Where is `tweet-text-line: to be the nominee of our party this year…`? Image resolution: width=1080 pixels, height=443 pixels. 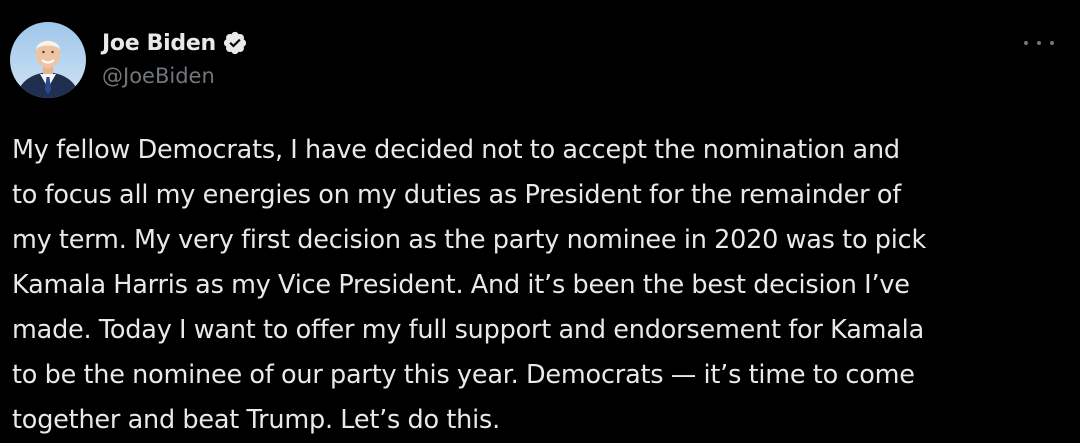 tweet-text-line: to be the nominee of our party this year… is located at coordinates (463, 375).